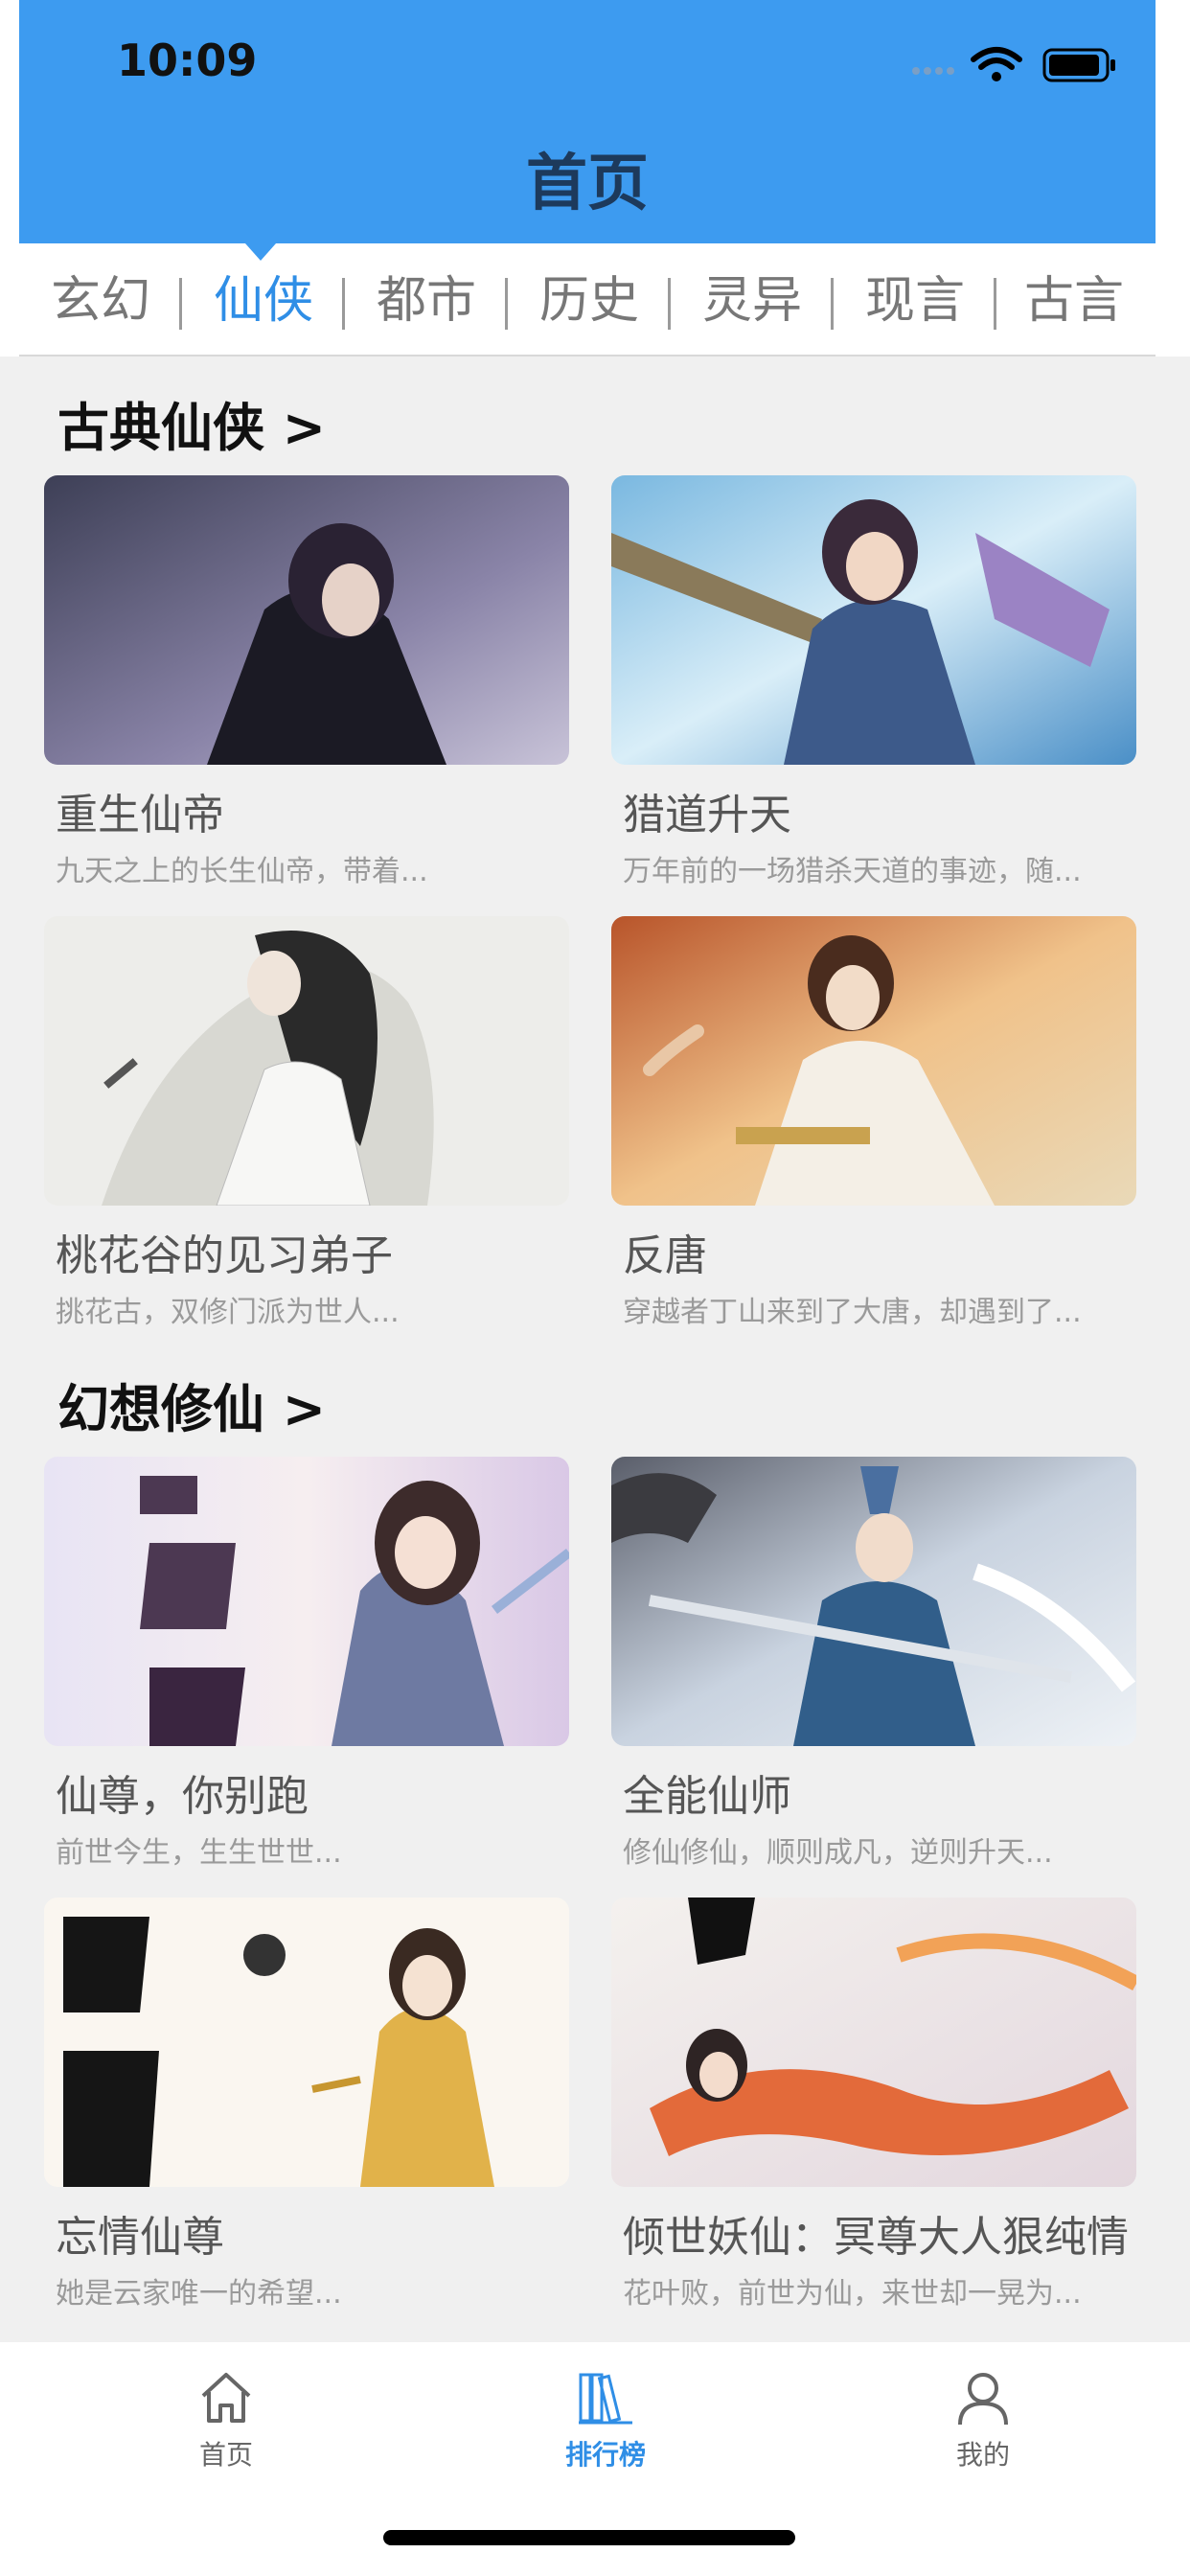 The height and width of the screenshot is (2576, 1190). Describe the element at coordinates (876, 2237) in the screenshot. I see `book-title: 倾世妖仙：冥尊大人狠纯情` at that location.